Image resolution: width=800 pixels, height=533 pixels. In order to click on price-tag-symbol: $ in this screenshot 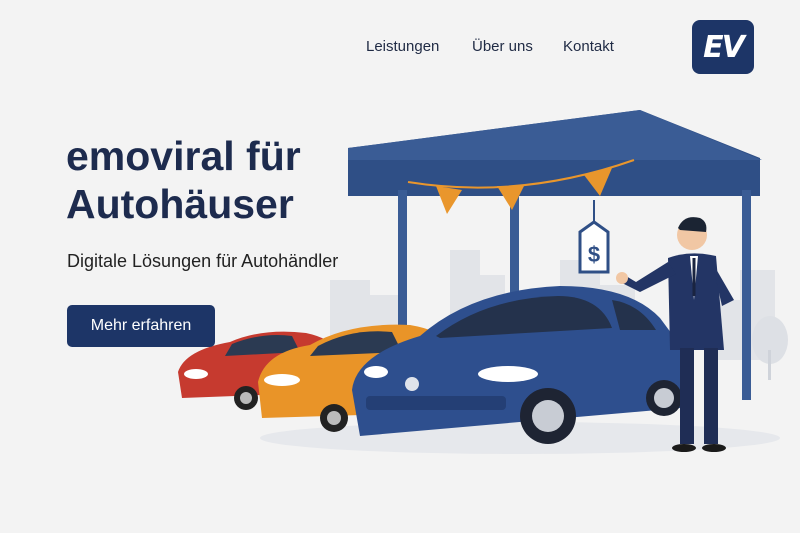, I will do `click(594, 254)`.